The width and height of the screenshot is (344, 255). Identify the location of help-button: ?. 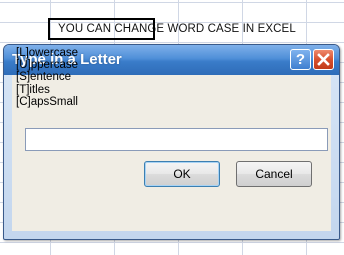
(300, 59).